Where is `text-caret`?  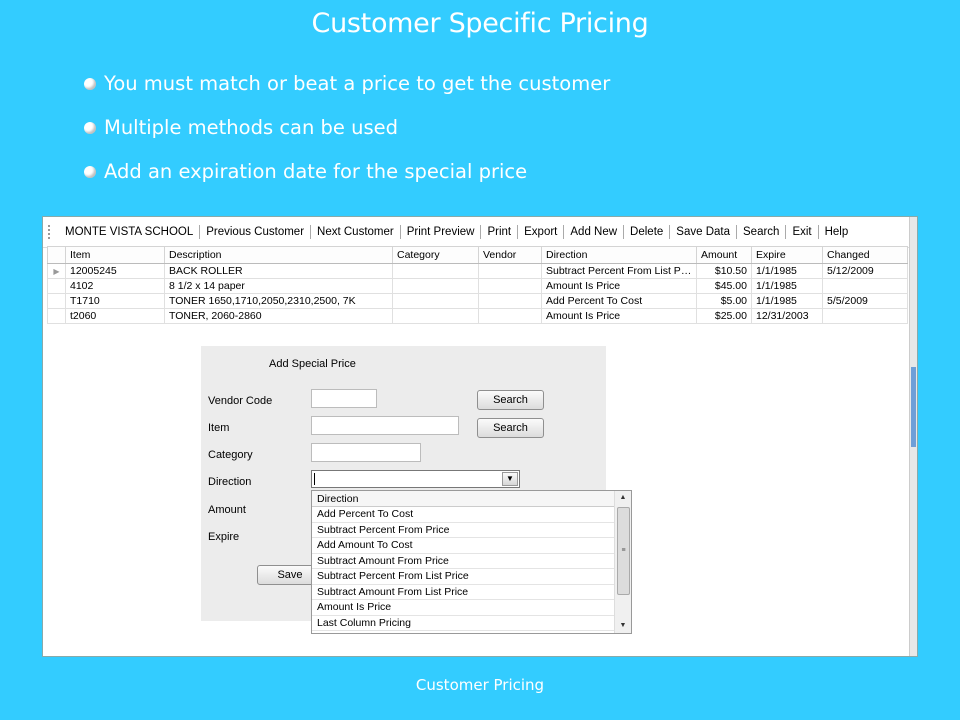
text-caret is located at coordinates (314, 479).